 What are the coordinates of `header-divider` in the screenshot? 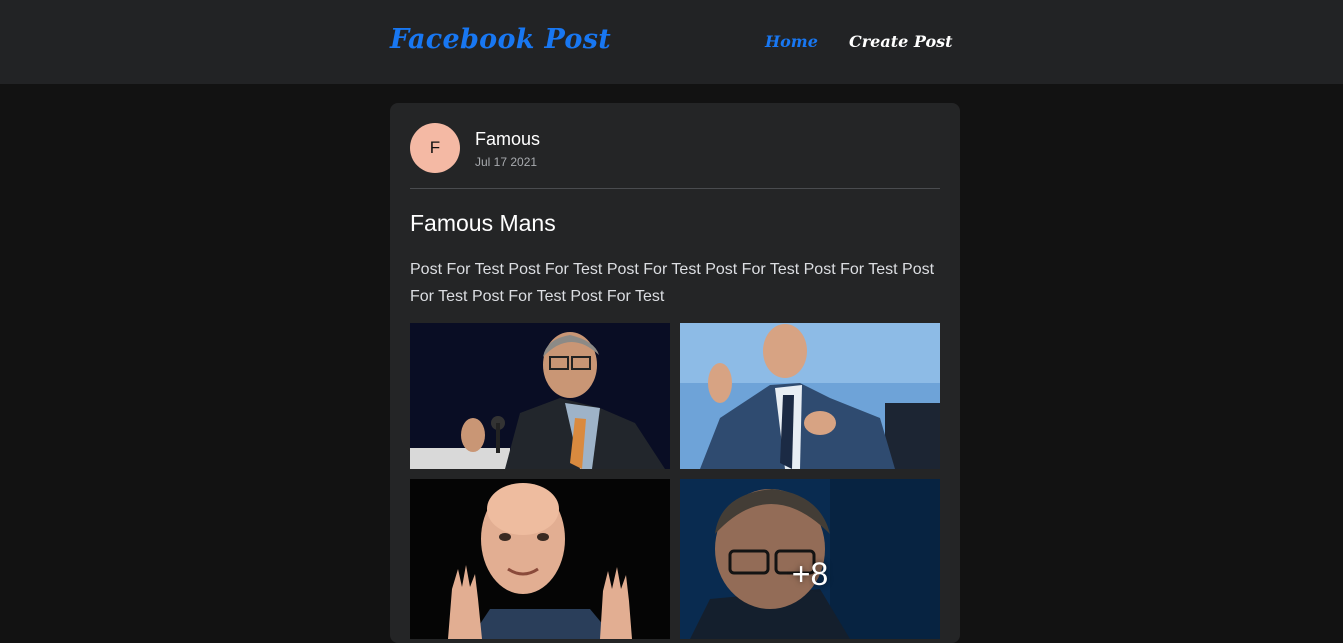 It's located at (675, 188).